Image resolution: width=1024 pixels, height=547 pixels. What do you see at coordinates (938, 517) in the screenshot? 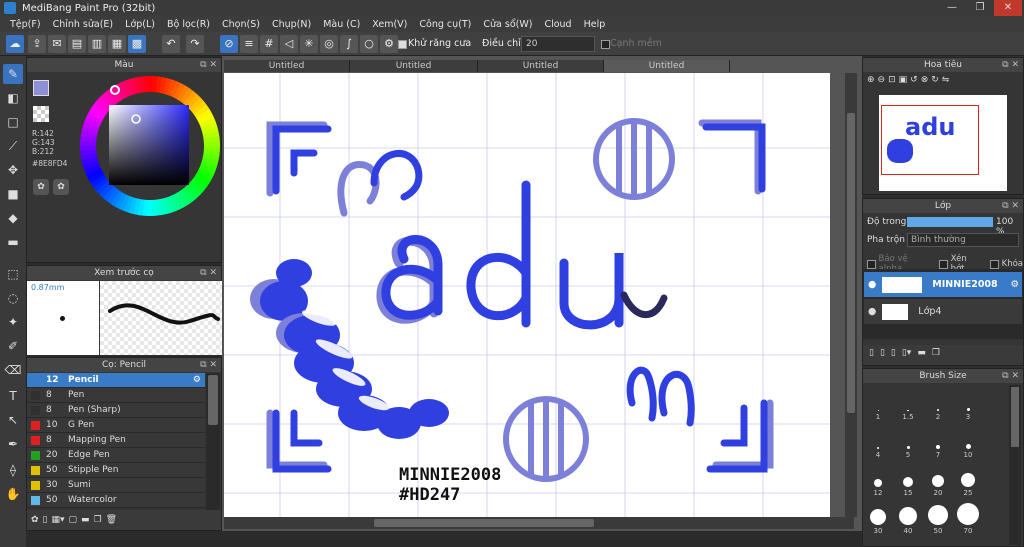
I see `brush-size-option: 50` at bounding box center [938, 517].